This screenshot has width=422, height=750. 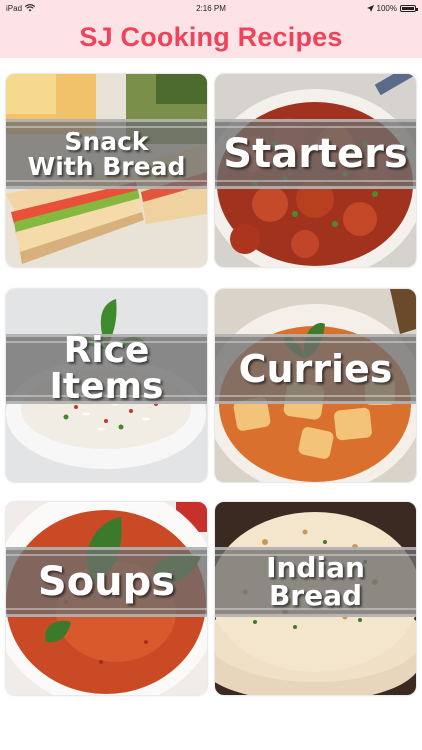 What do you see at coordinates (370, 8) in the screenshot?
I see `location-arrow-icon` at bounding box center [370, 8].